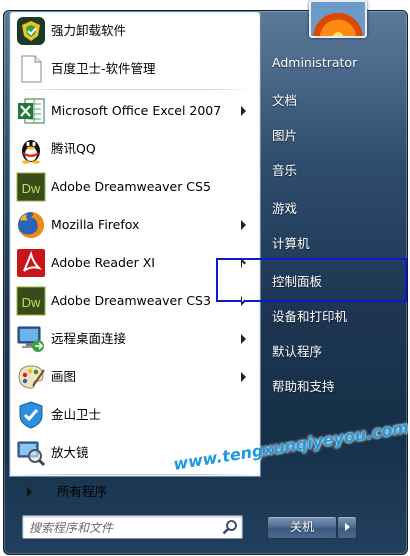  What do you see at coordinates (131, 300) in the screenshot?
I see `program-label: Adobe Dreamweaver CS3` at bounding box center [131, 300].